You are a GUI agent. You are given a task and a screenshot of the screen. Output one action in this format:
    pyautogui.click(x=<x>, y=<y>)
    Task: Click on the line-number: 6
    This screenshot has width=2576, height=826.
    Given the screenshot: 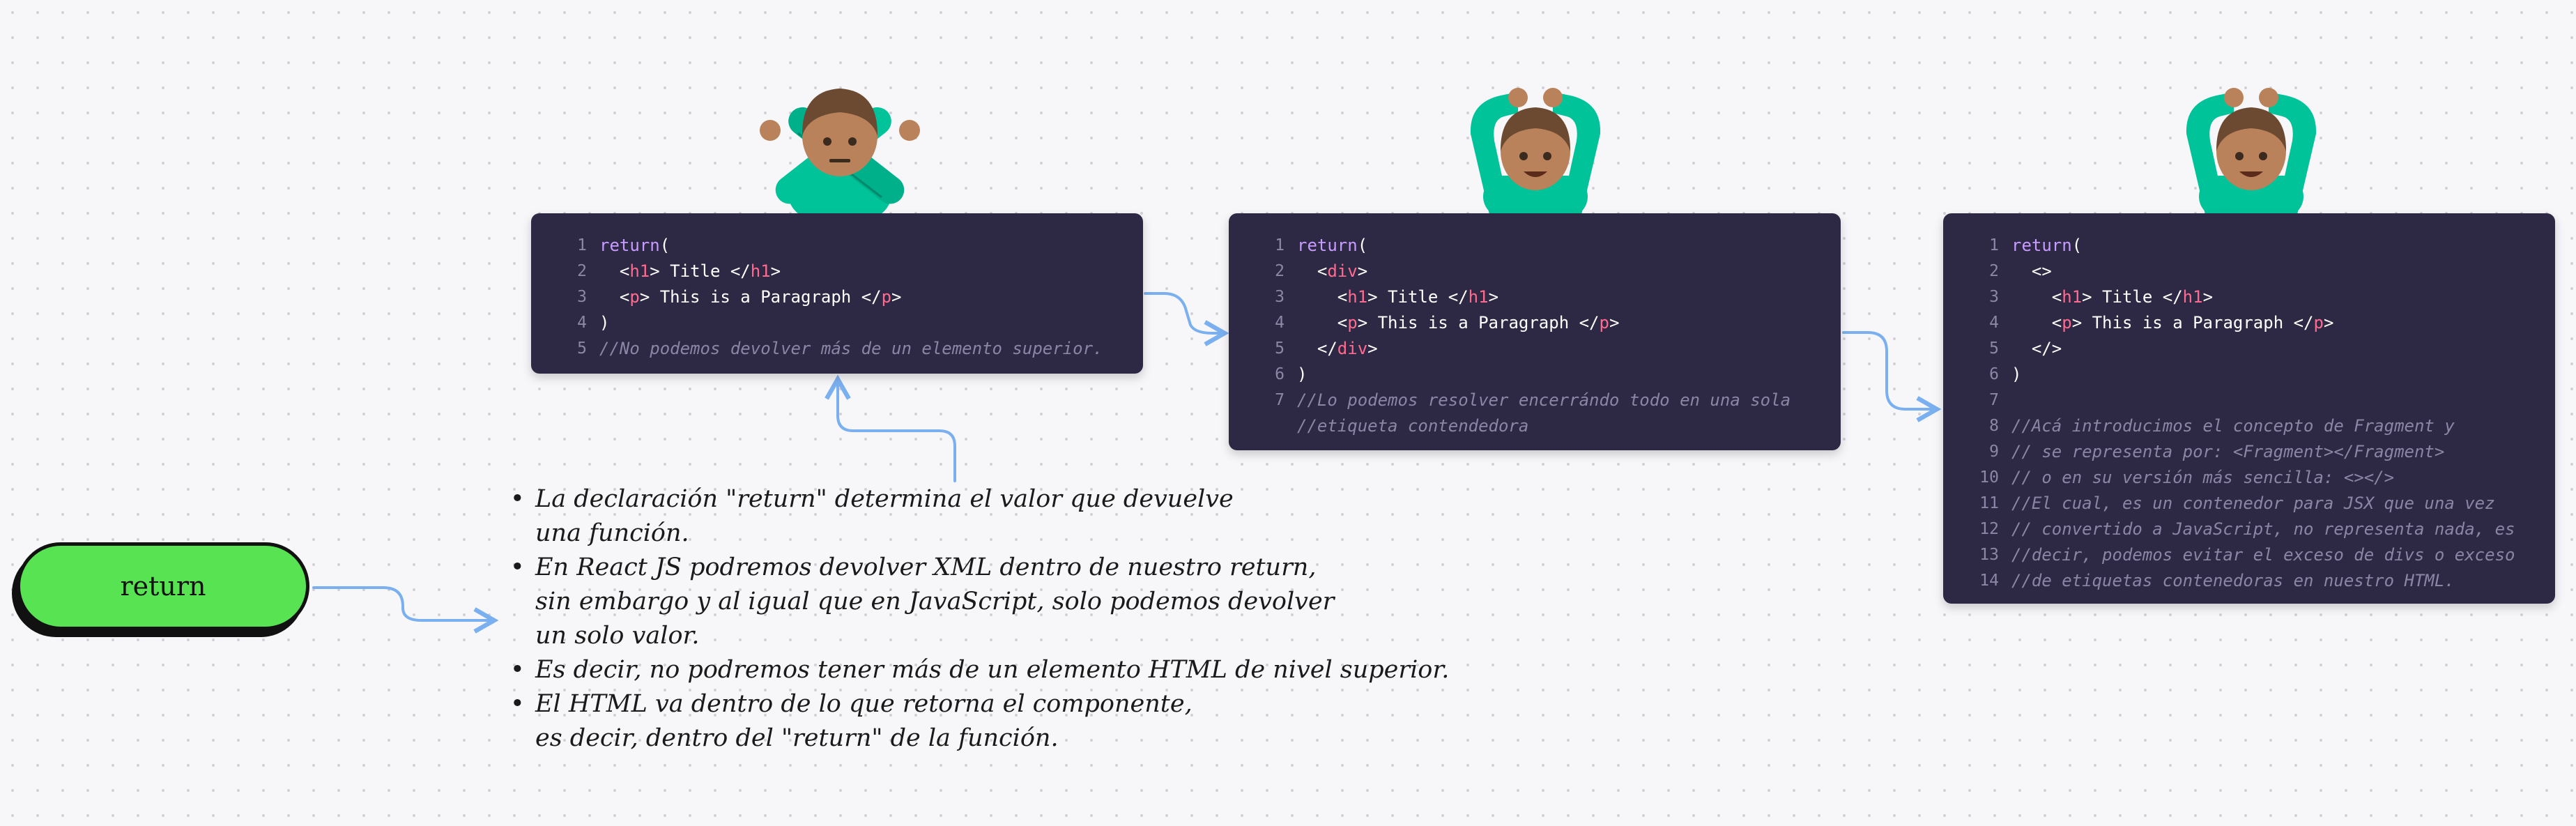 What is the action you would take?
    pyautogui.click(x=1280, y=374)
    